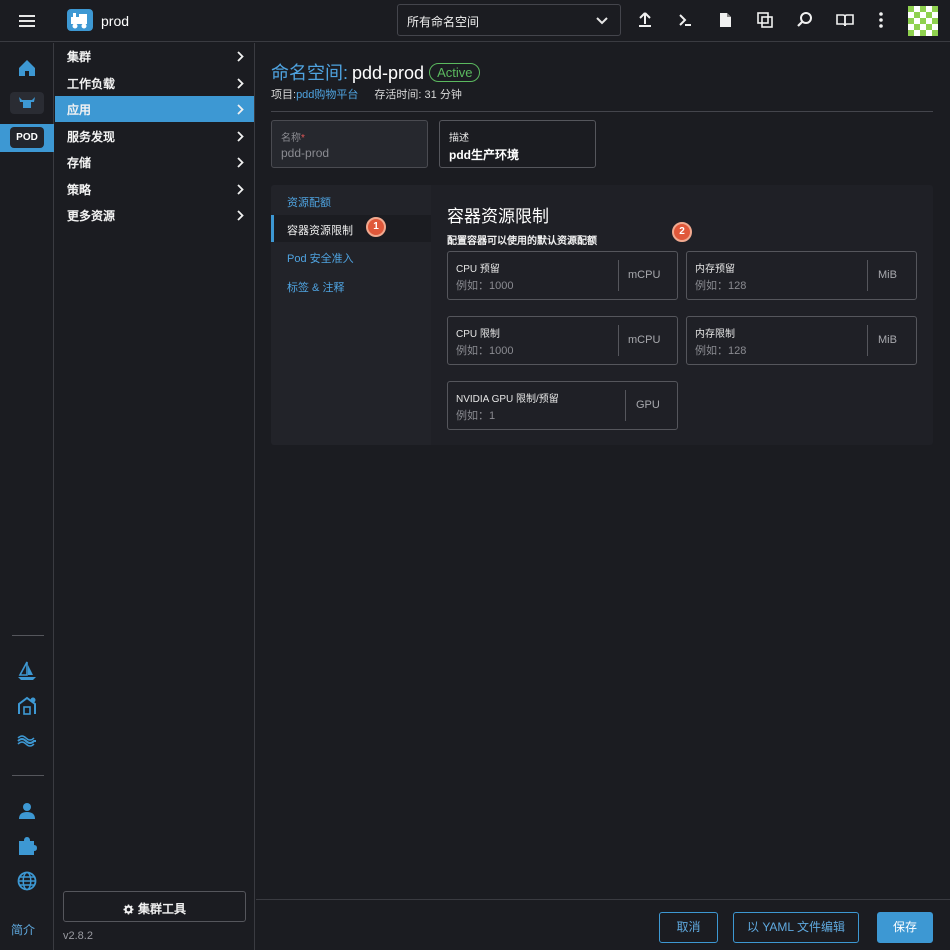  I want to click on name-field-label: 名称*, so click(293, 138).